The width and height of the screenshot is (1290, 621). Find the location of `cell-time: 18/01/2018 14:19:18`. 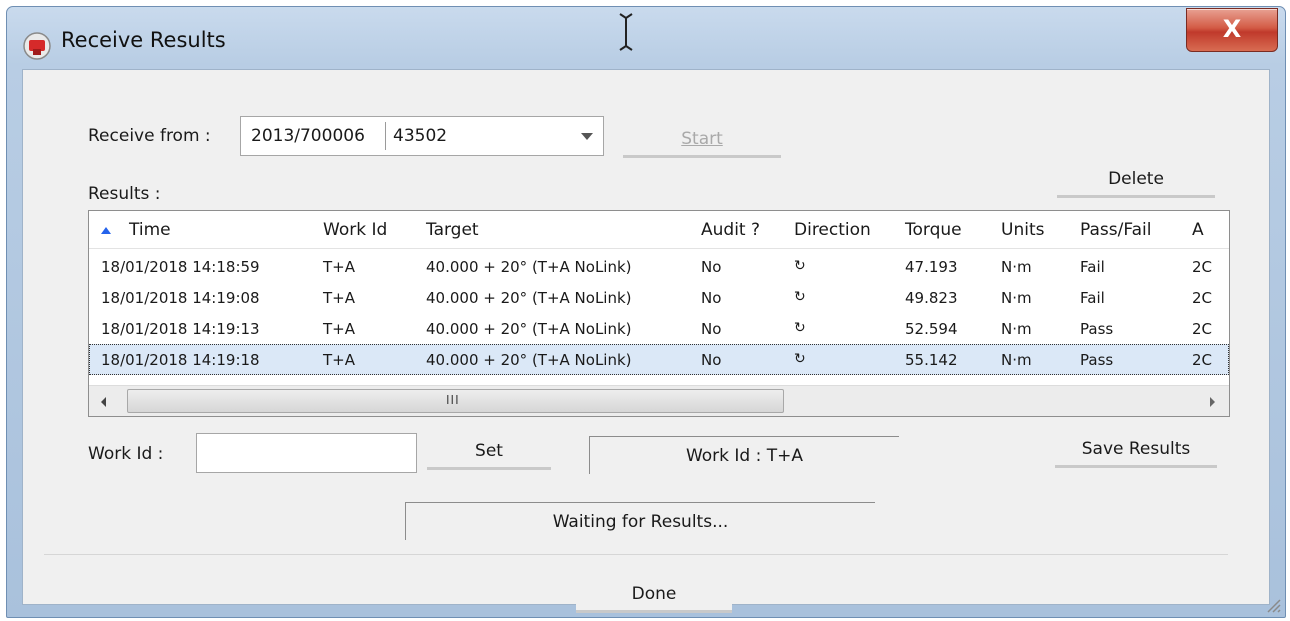

cell-time: 18/01/2018 14:19:18 is located at coordinates (180, 360).